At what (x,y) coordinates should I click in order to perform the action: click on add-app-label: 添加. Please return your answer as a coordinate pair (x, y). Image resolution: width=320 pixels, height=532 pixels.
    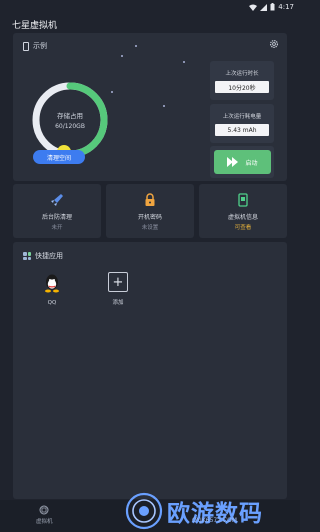
    Looking at the image, I should click on (118, 303).